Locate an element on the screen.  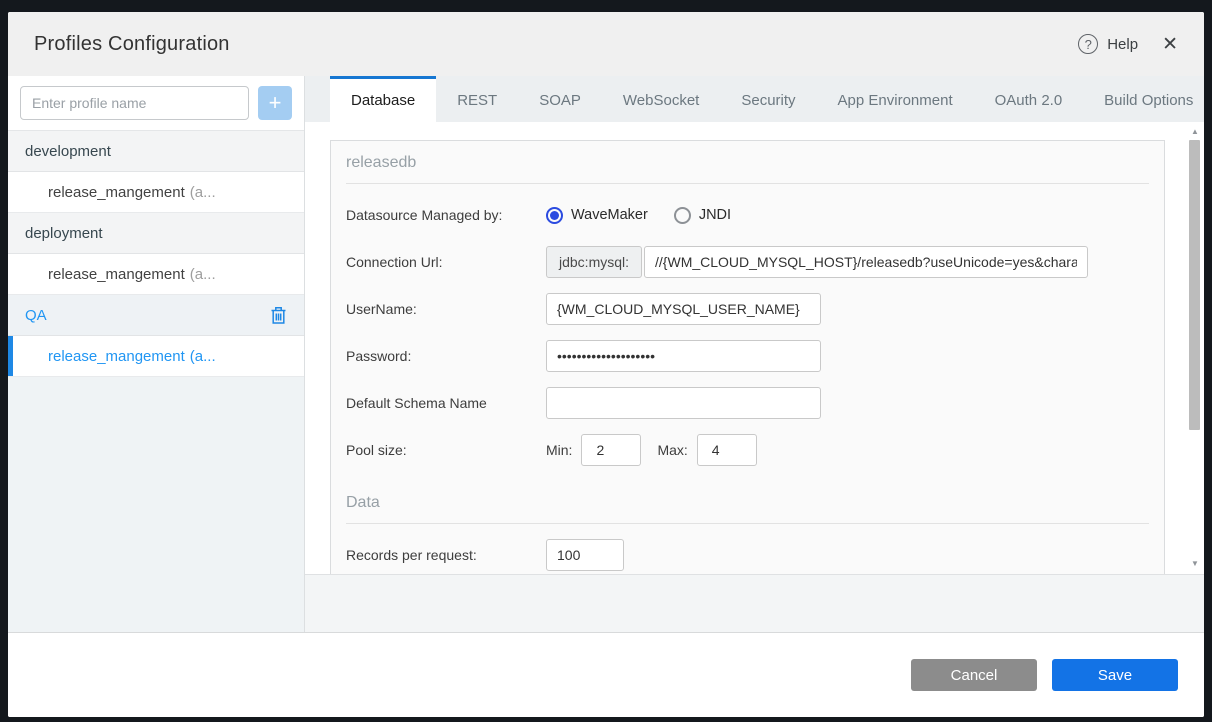
connection-url-label: Connection Url: is located at coordinates (394, 262).